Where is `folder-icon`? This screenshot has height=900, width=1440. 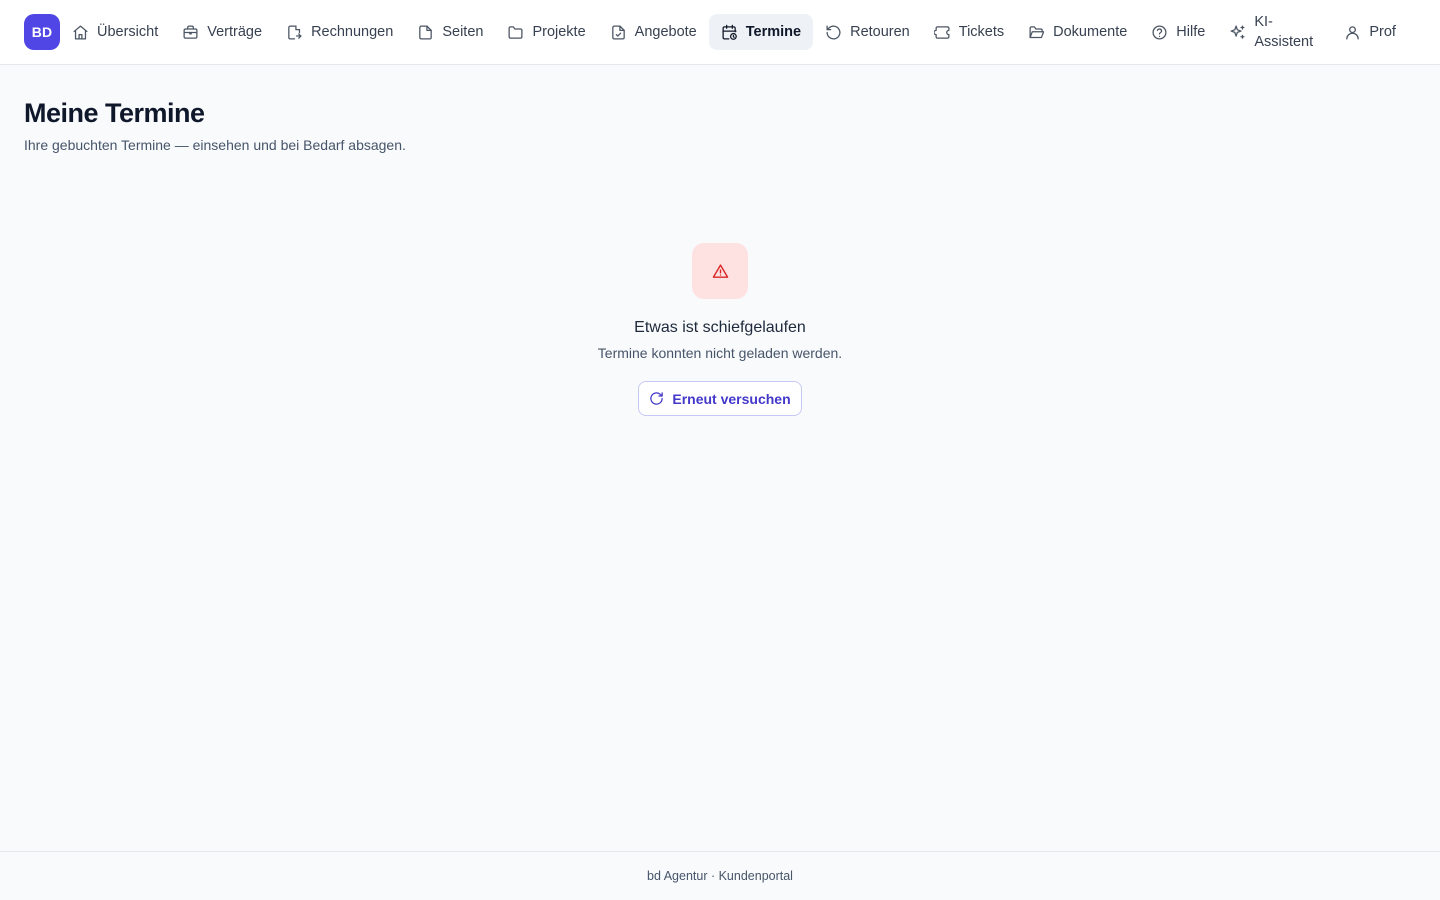
folder-icon is located at coordinates (515, 32).